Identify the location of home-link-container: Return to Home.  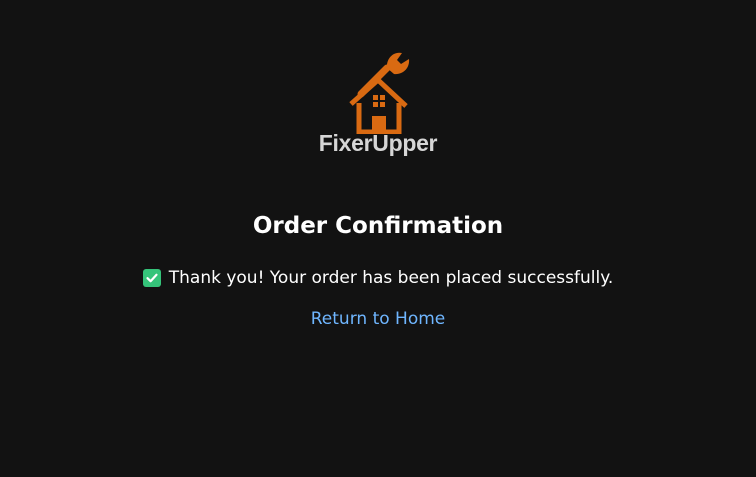
(378, 319).